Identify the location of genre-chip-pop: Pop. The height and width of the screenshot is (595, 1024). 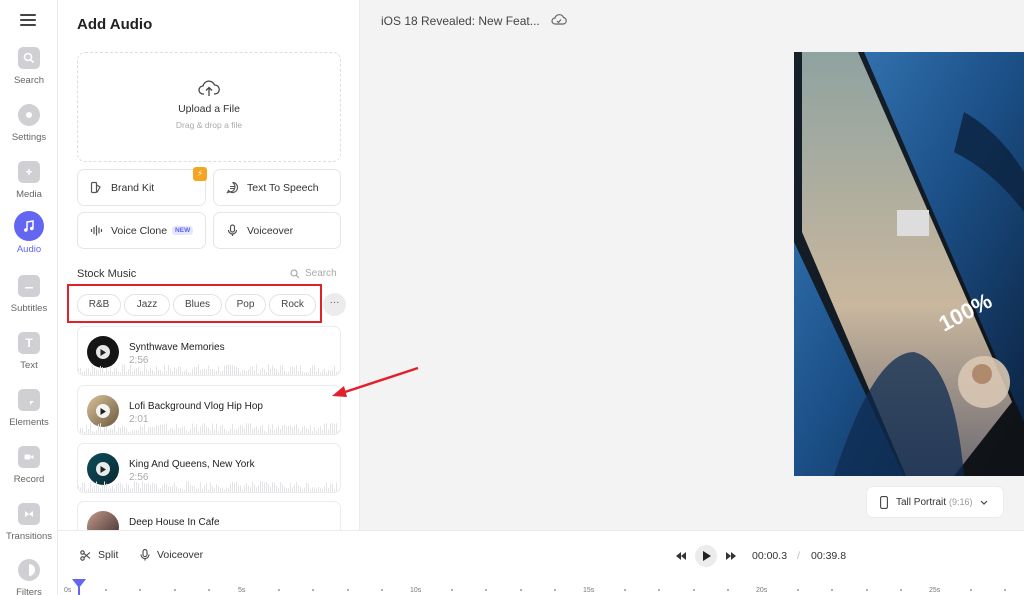
(245, 305).